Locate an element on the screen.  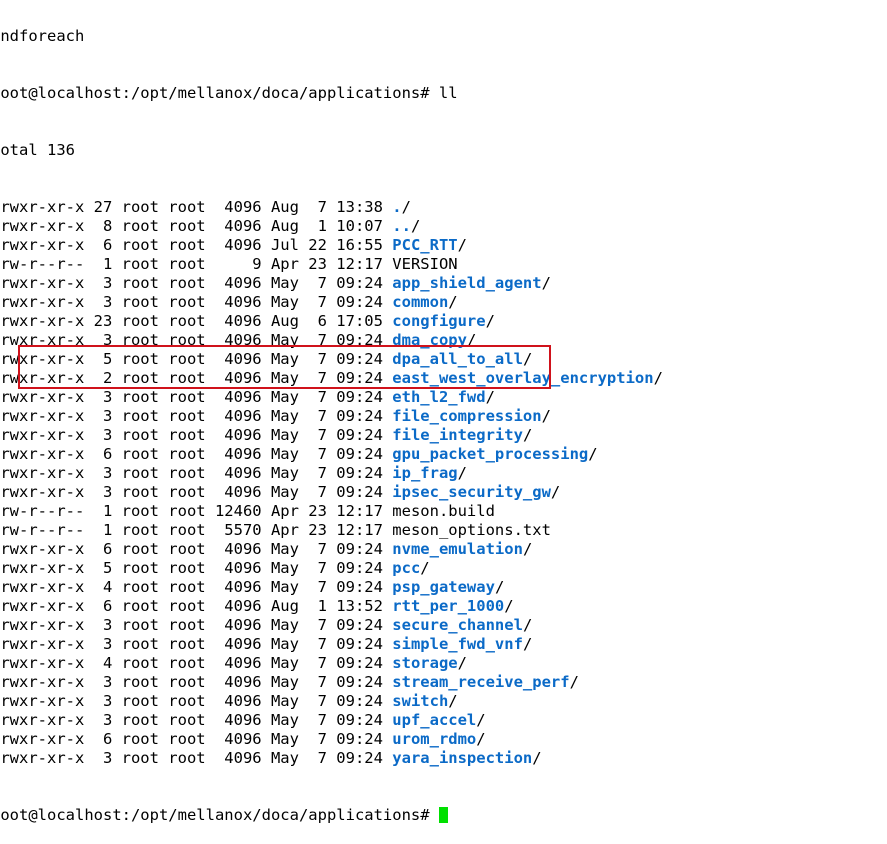
entry-metadata: drwxr-xr-x 6 root root 4096 Jul 22 16:55 is located at coordinates (196, 245).